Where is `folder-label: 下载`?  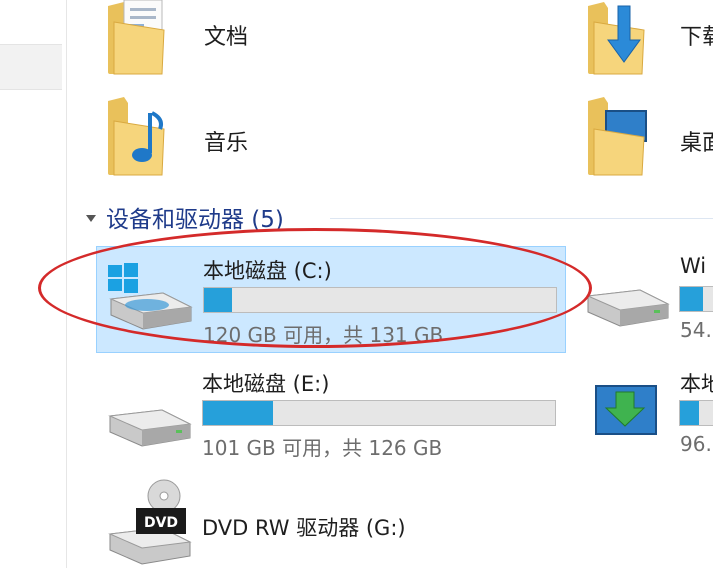 folder-label: 下载 is located at coordinates (696, 37).